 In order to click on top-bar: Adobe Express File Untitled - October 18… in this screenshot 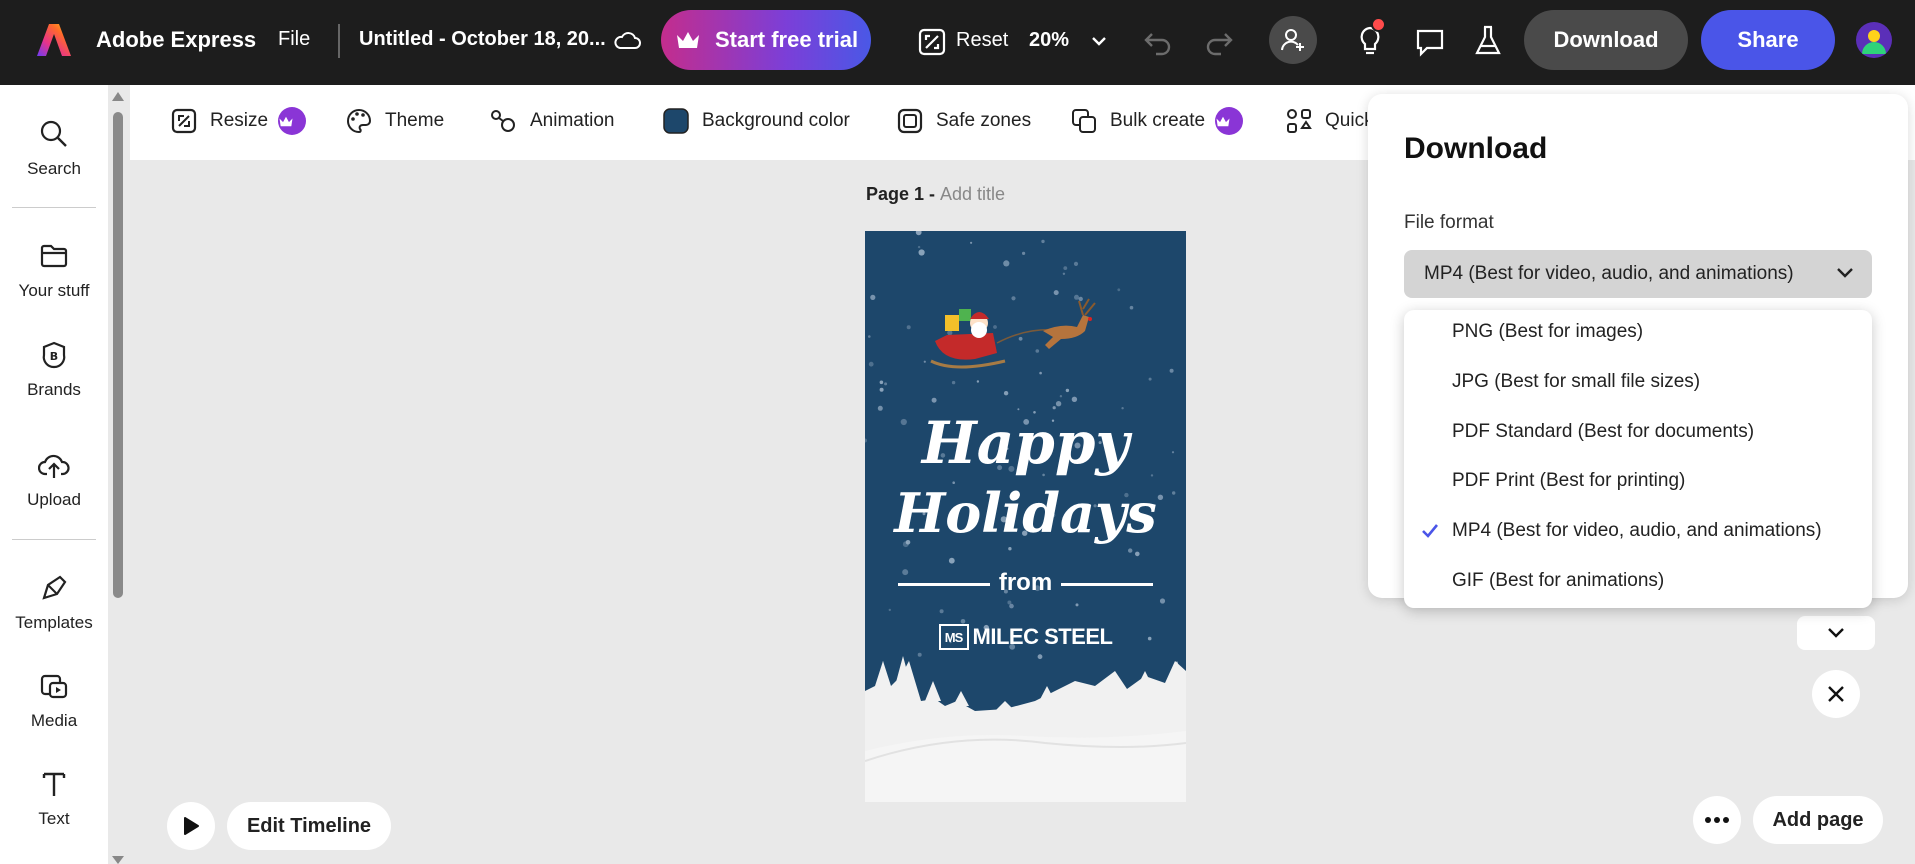, I will do `click(957, 42)`.